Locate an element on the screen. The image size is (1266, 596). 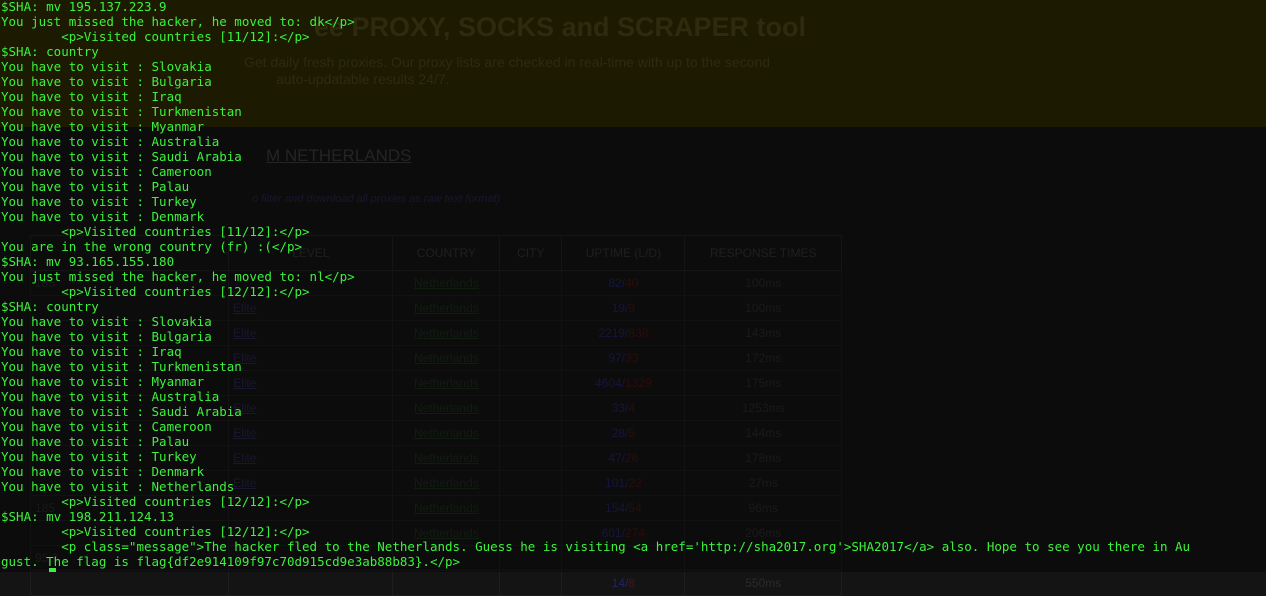
terminal-line: $SHA: mv 93.165.155.180 is located at coordinates (88, 261).